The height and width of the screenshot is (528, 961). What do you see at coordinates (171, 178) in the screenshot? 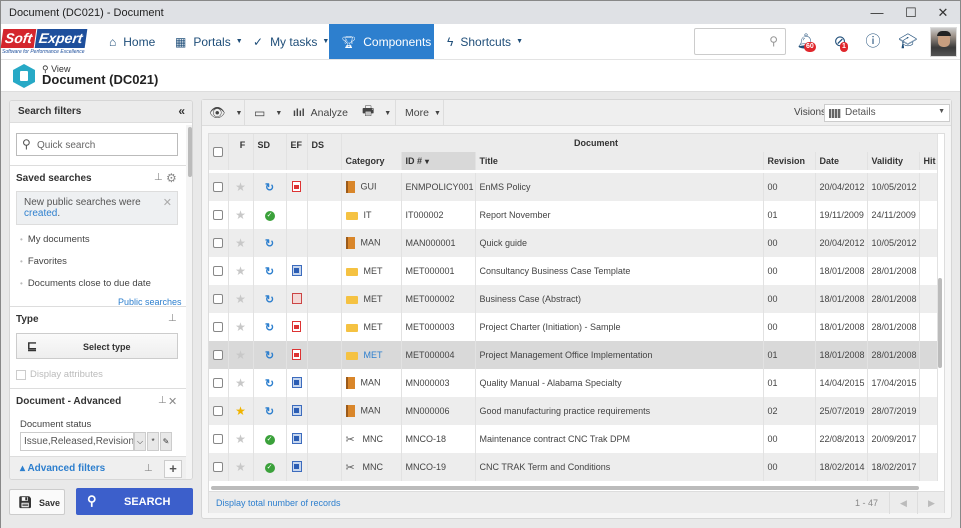
I see `gear-icon: ⚙` at bounding box center [171, 178].